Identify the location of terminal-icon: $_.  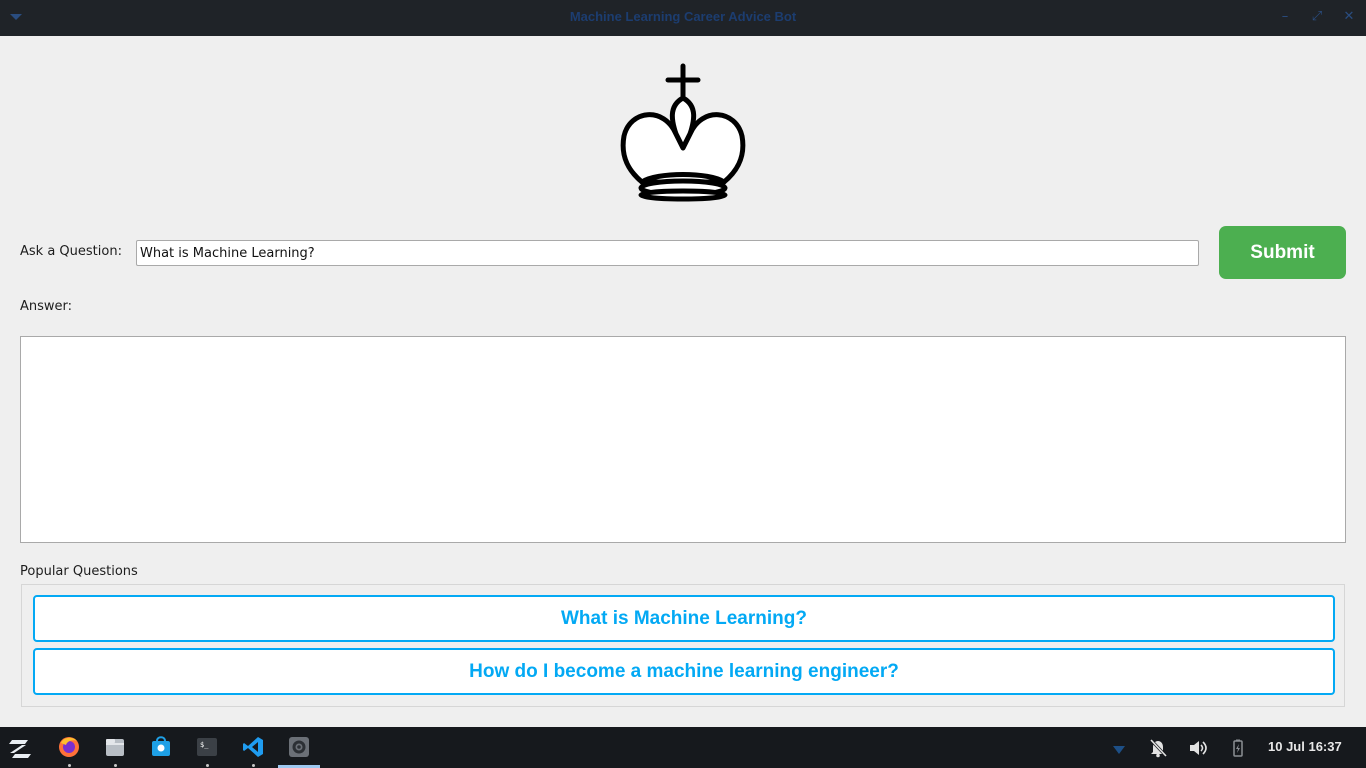
(207, 747).